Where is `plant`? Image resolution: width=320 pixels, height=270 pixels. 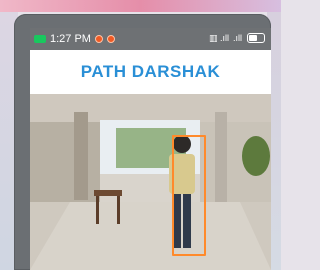
plant is located at coordinates (256, 156).